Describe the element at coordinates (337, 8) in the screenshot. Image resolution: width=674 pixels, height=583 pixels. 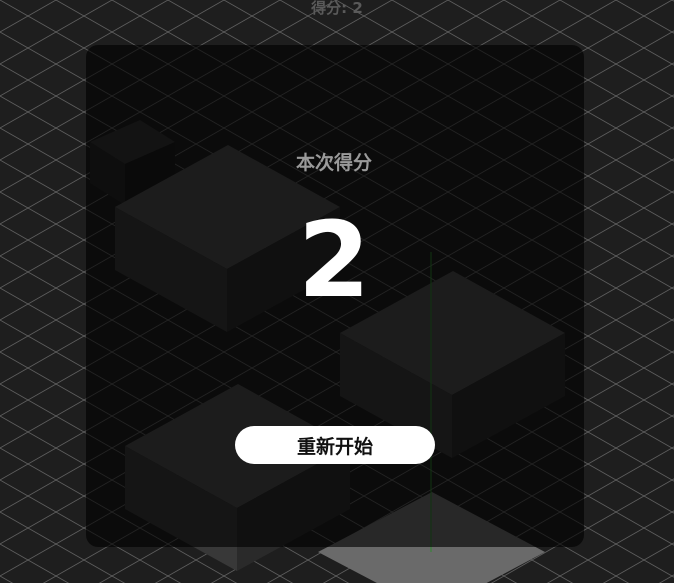
I see `hud-score: 得分: 2` at that location.